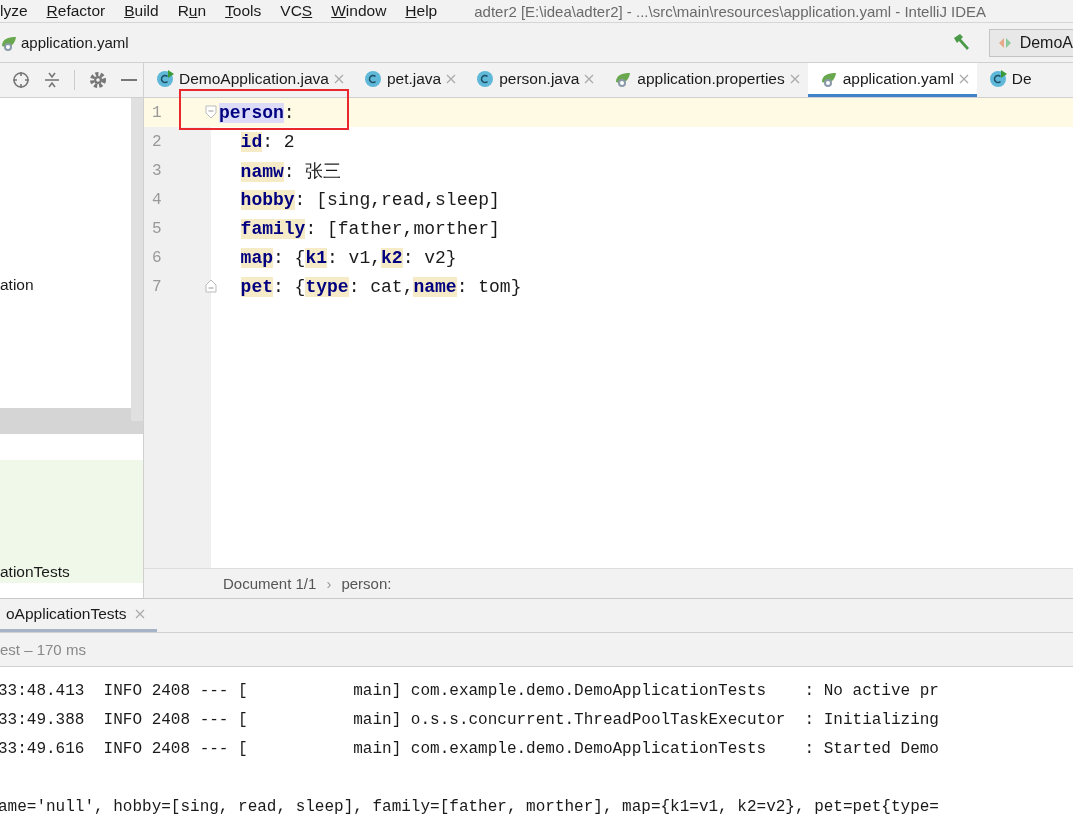 This screenshot has width=1073, height=828. I want to click on breadcrumb-file: application.yaml, so click(75, 42).